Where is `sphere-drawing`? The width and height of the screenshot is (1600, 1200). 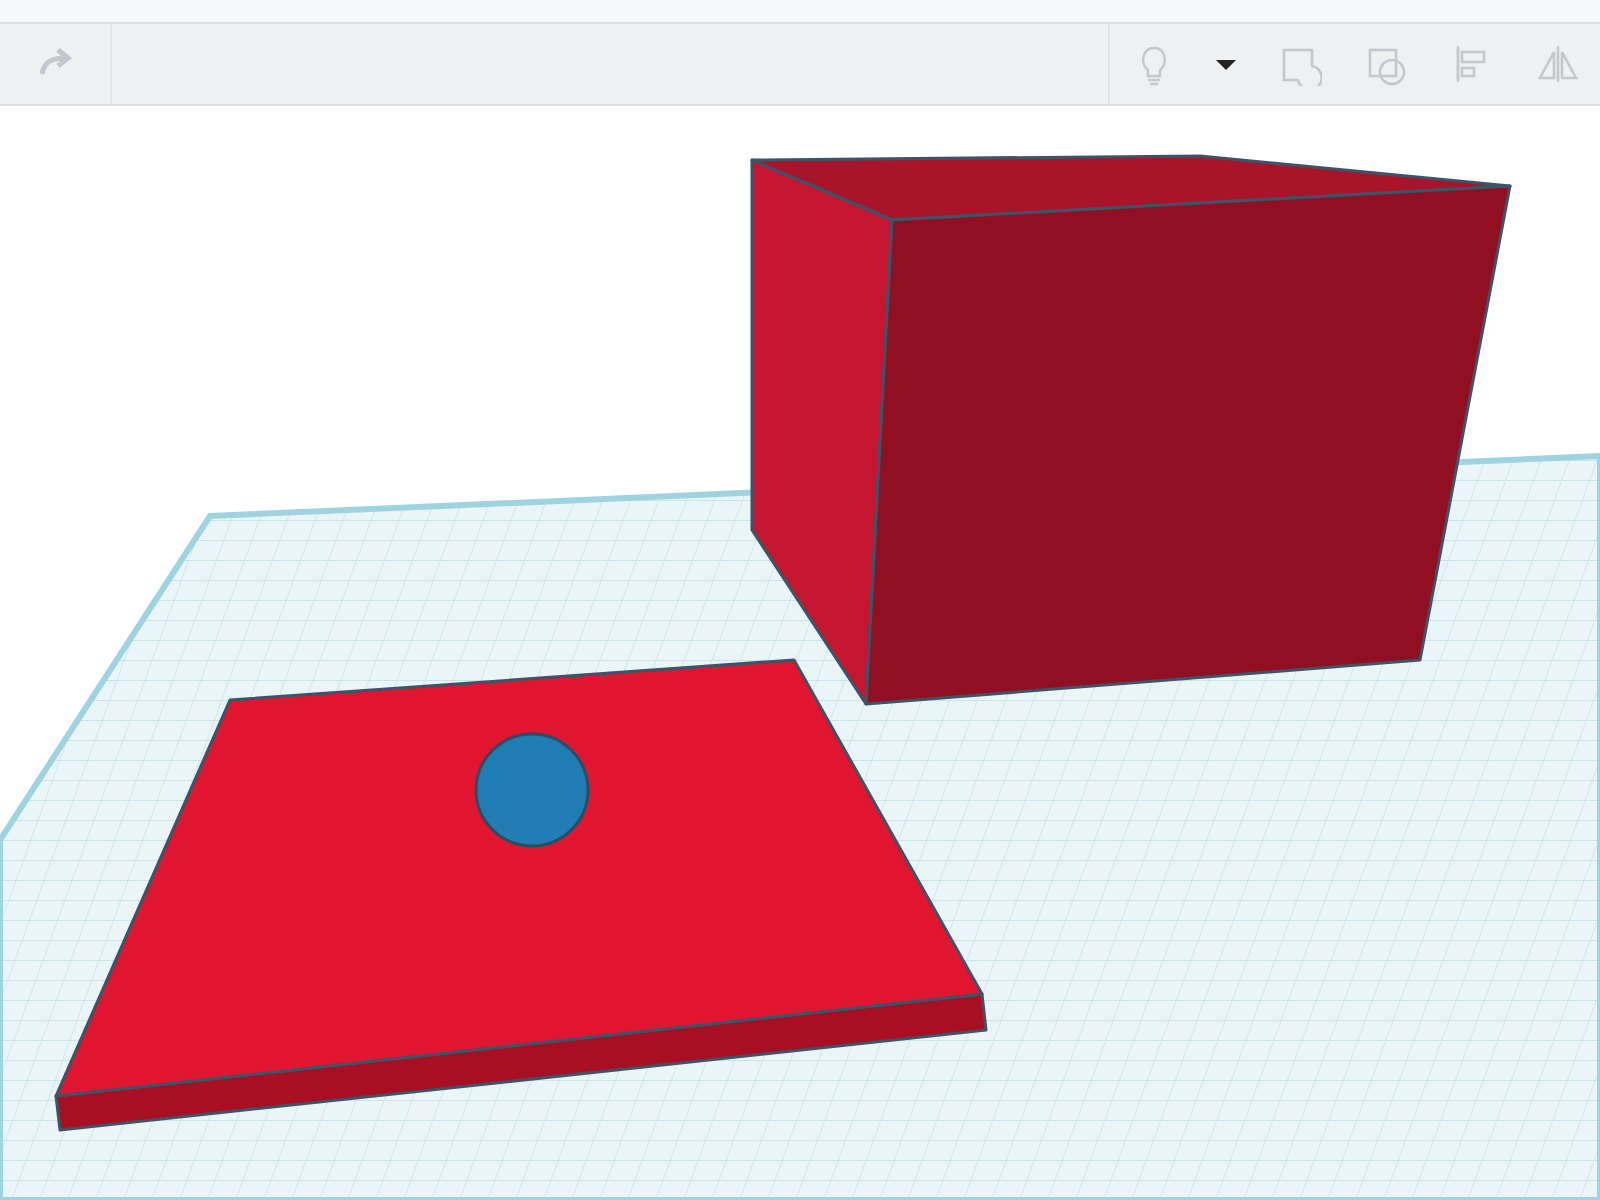 sphere-drawing is located at coordinates (532, 790).